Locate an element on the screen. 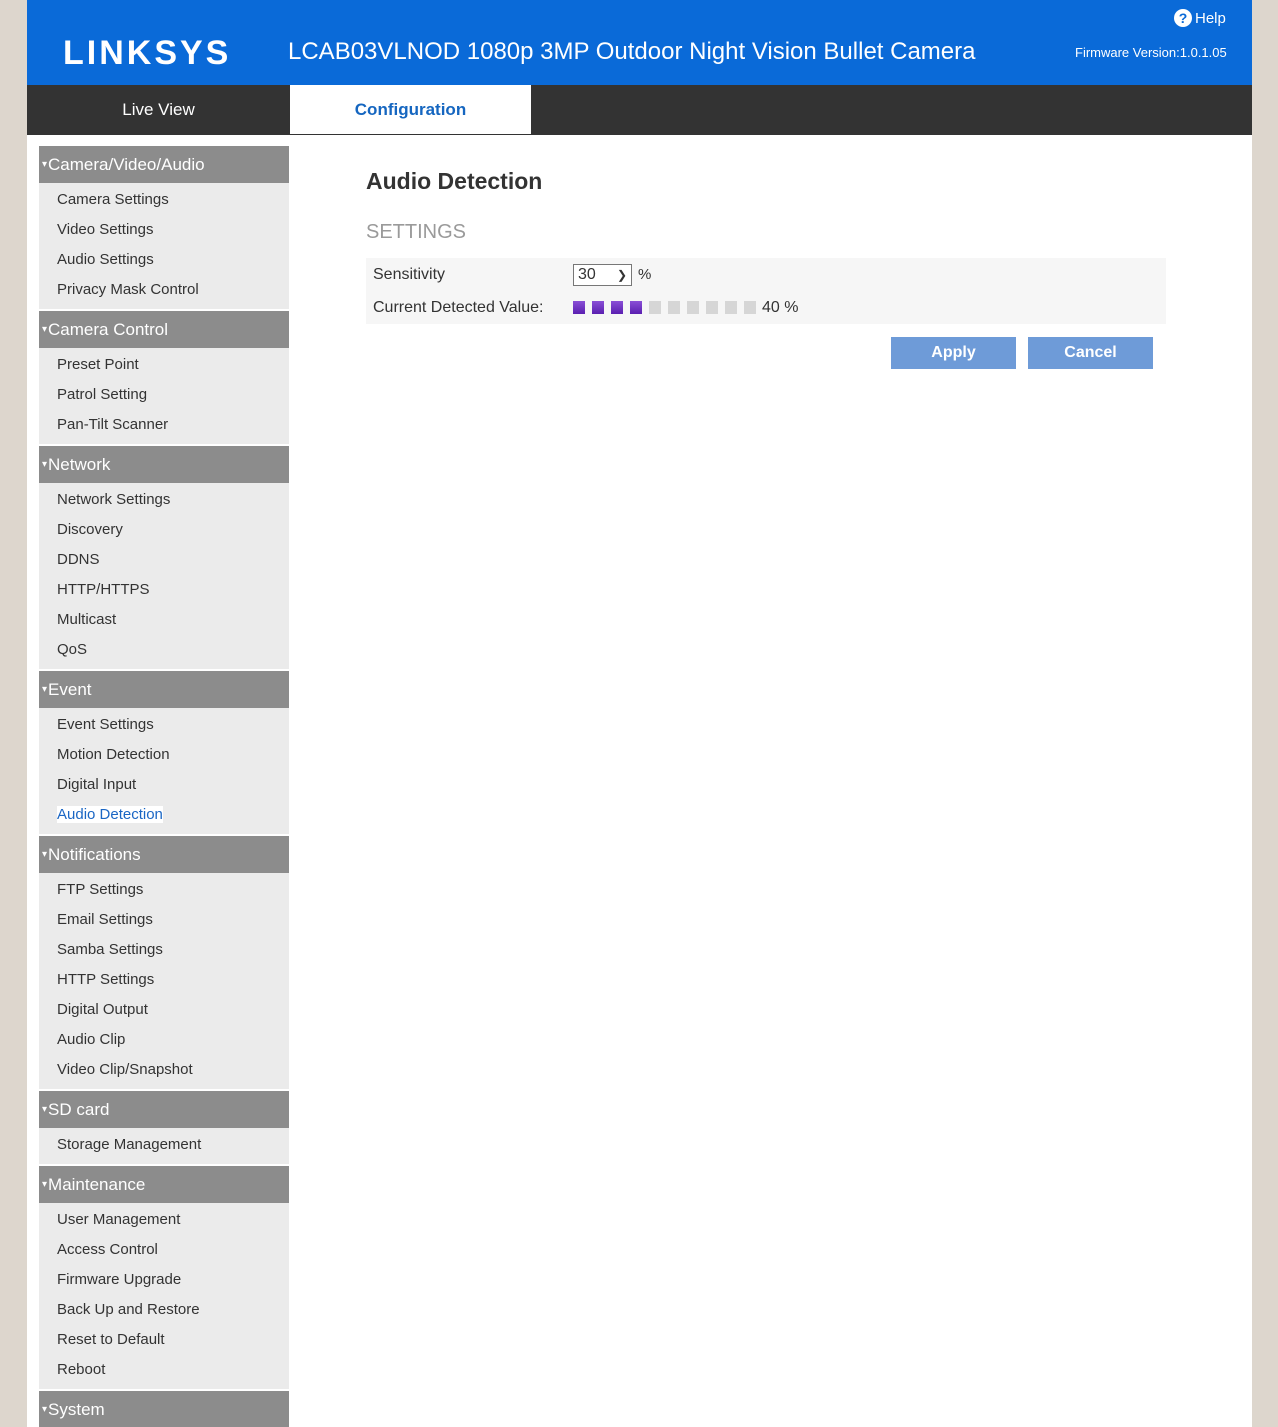 Image resolution: width=1278 pixels, height=1427 pixels. page-title: Audio Detection is located at coordinates (454, 181).